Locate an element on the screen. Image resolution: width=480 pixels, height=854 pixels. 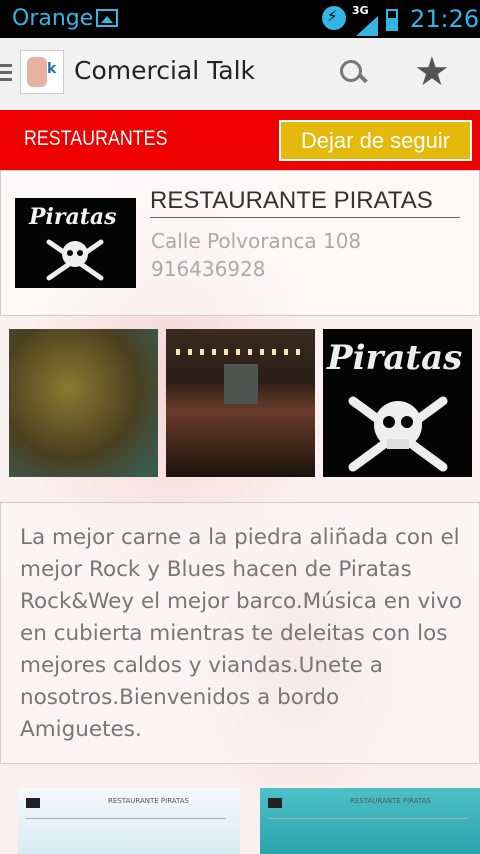
title-underline is located at coordinates (305, 217).